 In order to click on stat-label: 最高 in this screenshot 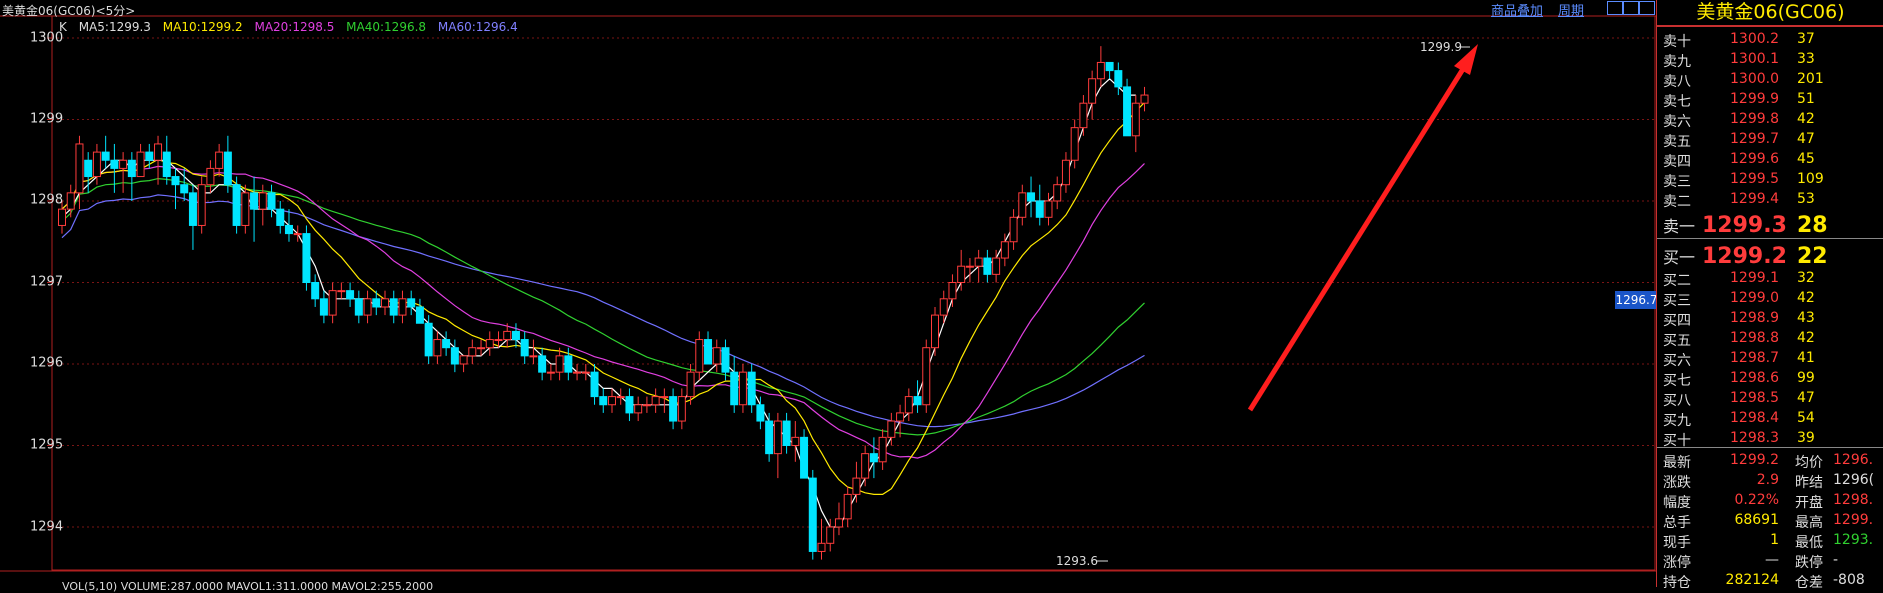, I will do `click(1809, 523)`.